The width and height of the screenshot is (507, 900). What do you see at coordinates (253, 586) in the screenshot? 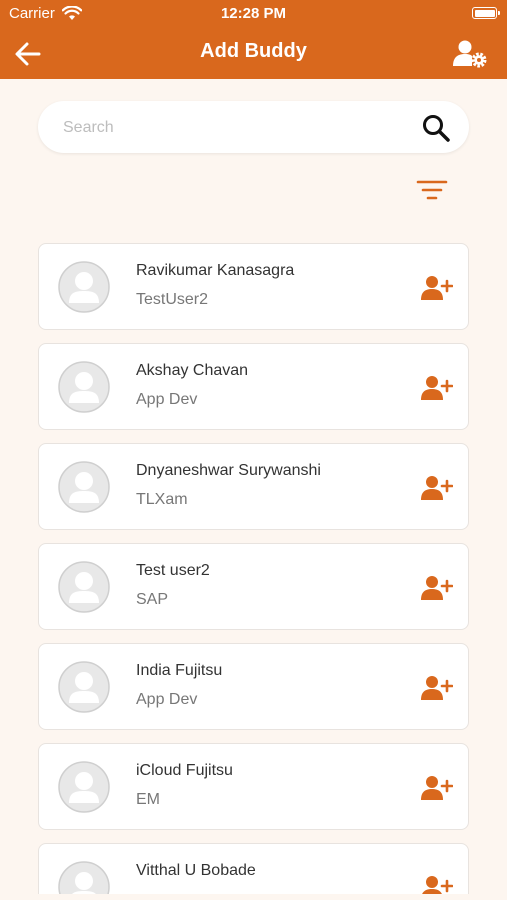
I see `buddy-card: Test user2 SAP` at bounding box center [253, 586].